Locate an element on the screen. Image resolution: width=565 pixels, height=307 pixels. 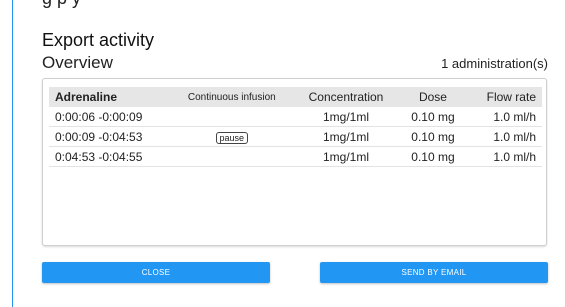
send-by-email-button: SEND BY EMAIL is located at coordinates (434, 272).